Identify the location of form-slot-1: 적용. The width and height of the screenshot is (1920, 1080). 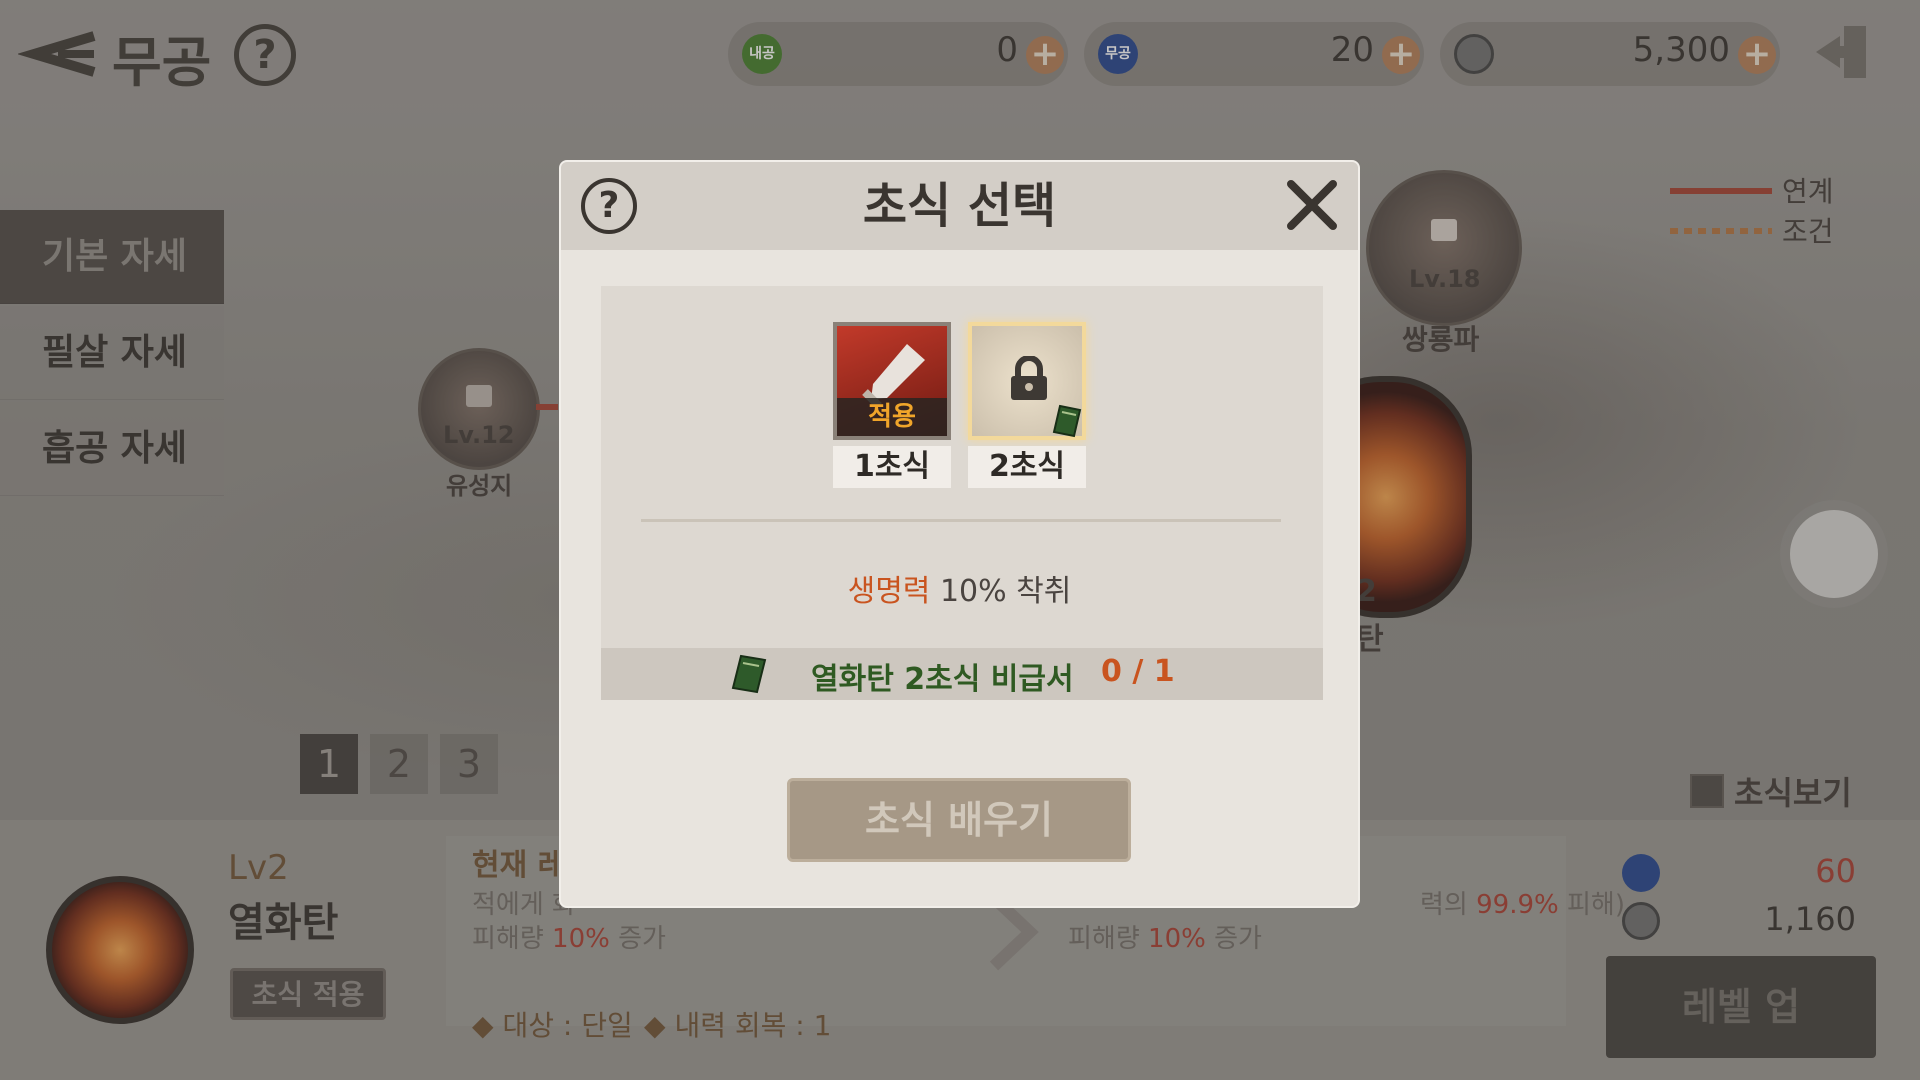
(892, 381).